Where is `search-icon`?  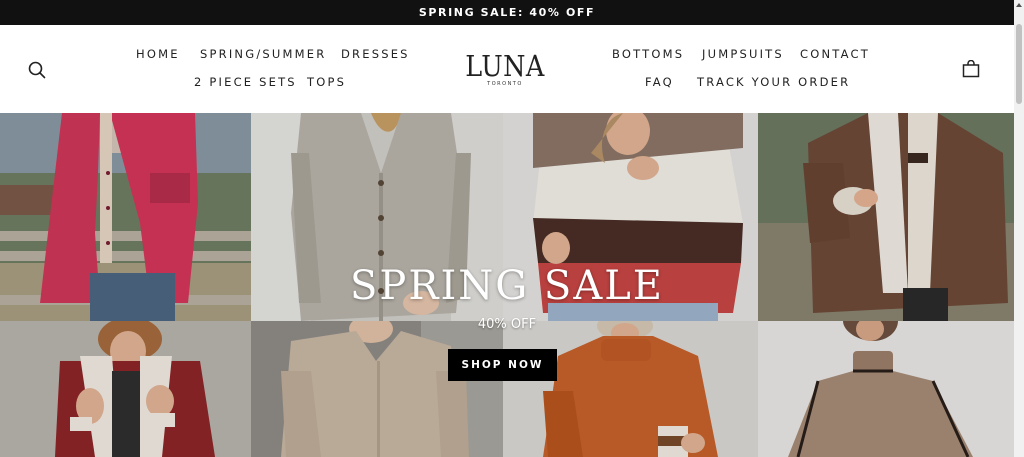 search-icon is located at coordinates (37, 70).